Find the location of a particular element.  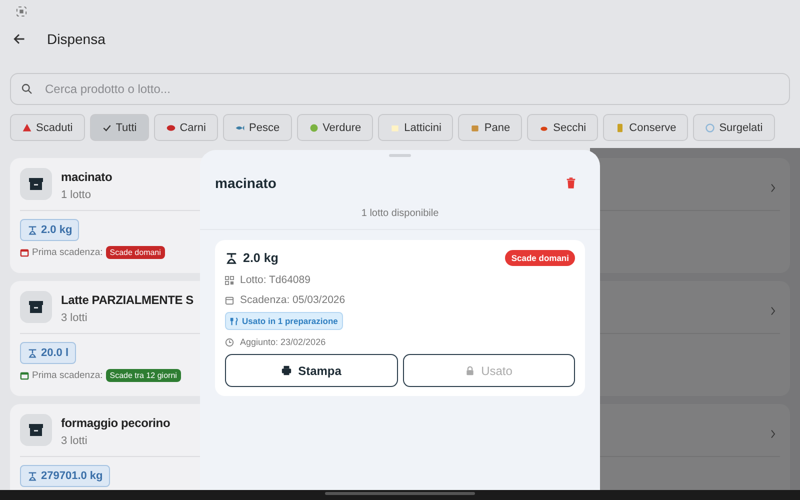

added-date: Aggiunto: 23/02/2026 is located at coordinates (283, 342).